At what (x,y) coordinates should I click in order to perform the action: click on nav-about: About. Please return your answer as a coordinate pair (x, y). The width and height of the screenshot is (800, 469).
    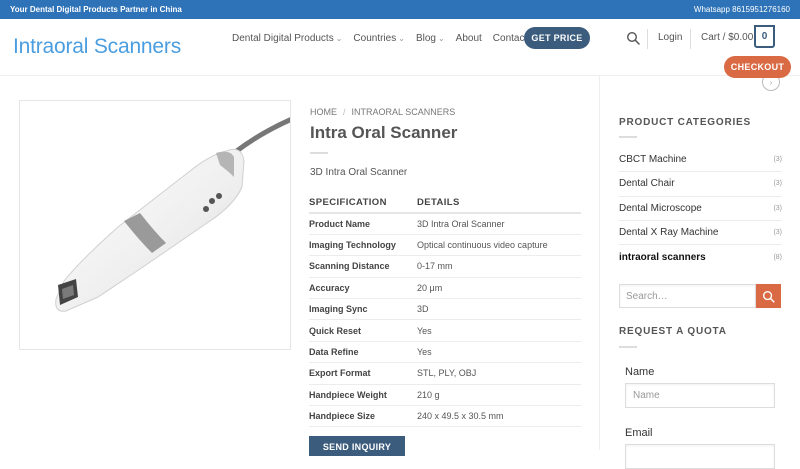
    Looking at the image, I should click on (469, 38).